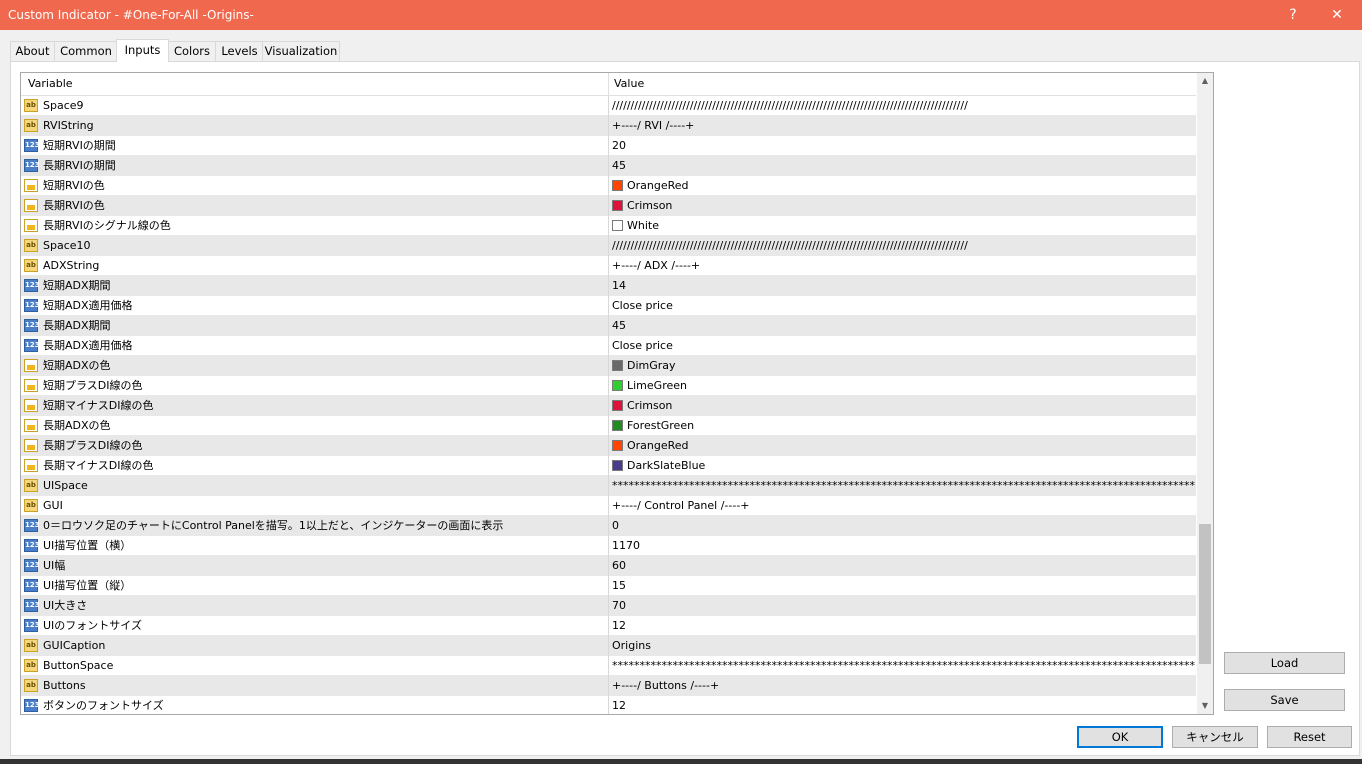  I want to click on value-cell: 14, so click(619, 285).